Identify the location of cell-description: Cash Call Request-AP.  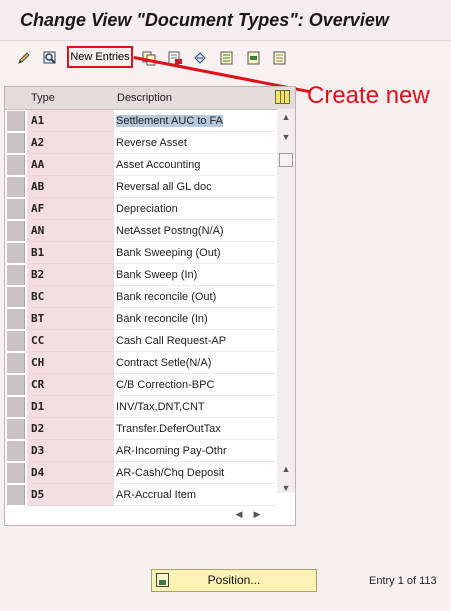
(194, 341).